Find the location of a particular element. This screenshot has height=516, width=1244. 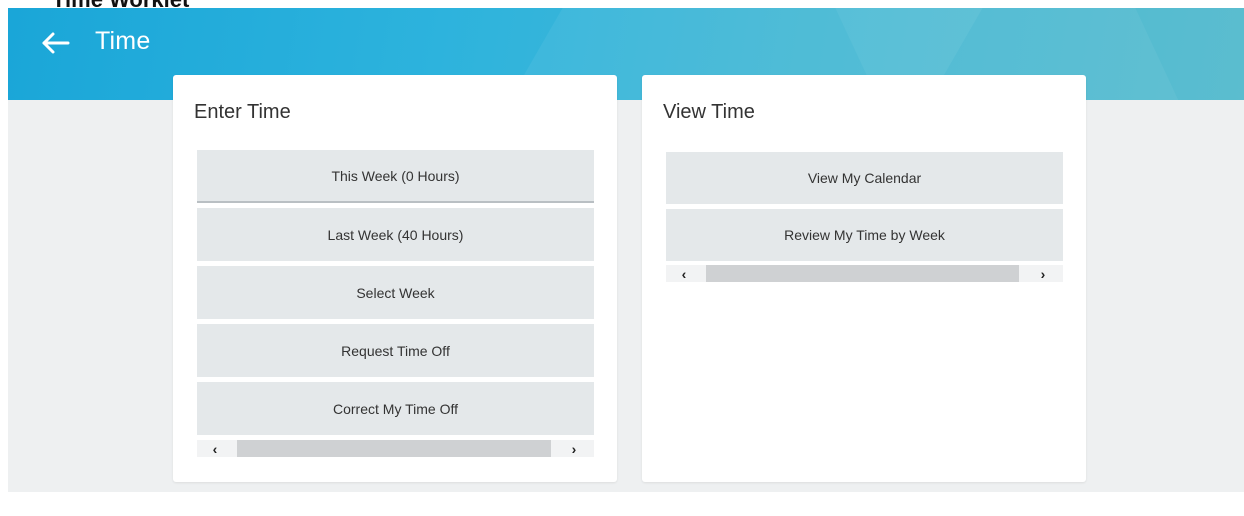

view-my-calendar-button: View My Calendar is located at coordinates (864, 178).